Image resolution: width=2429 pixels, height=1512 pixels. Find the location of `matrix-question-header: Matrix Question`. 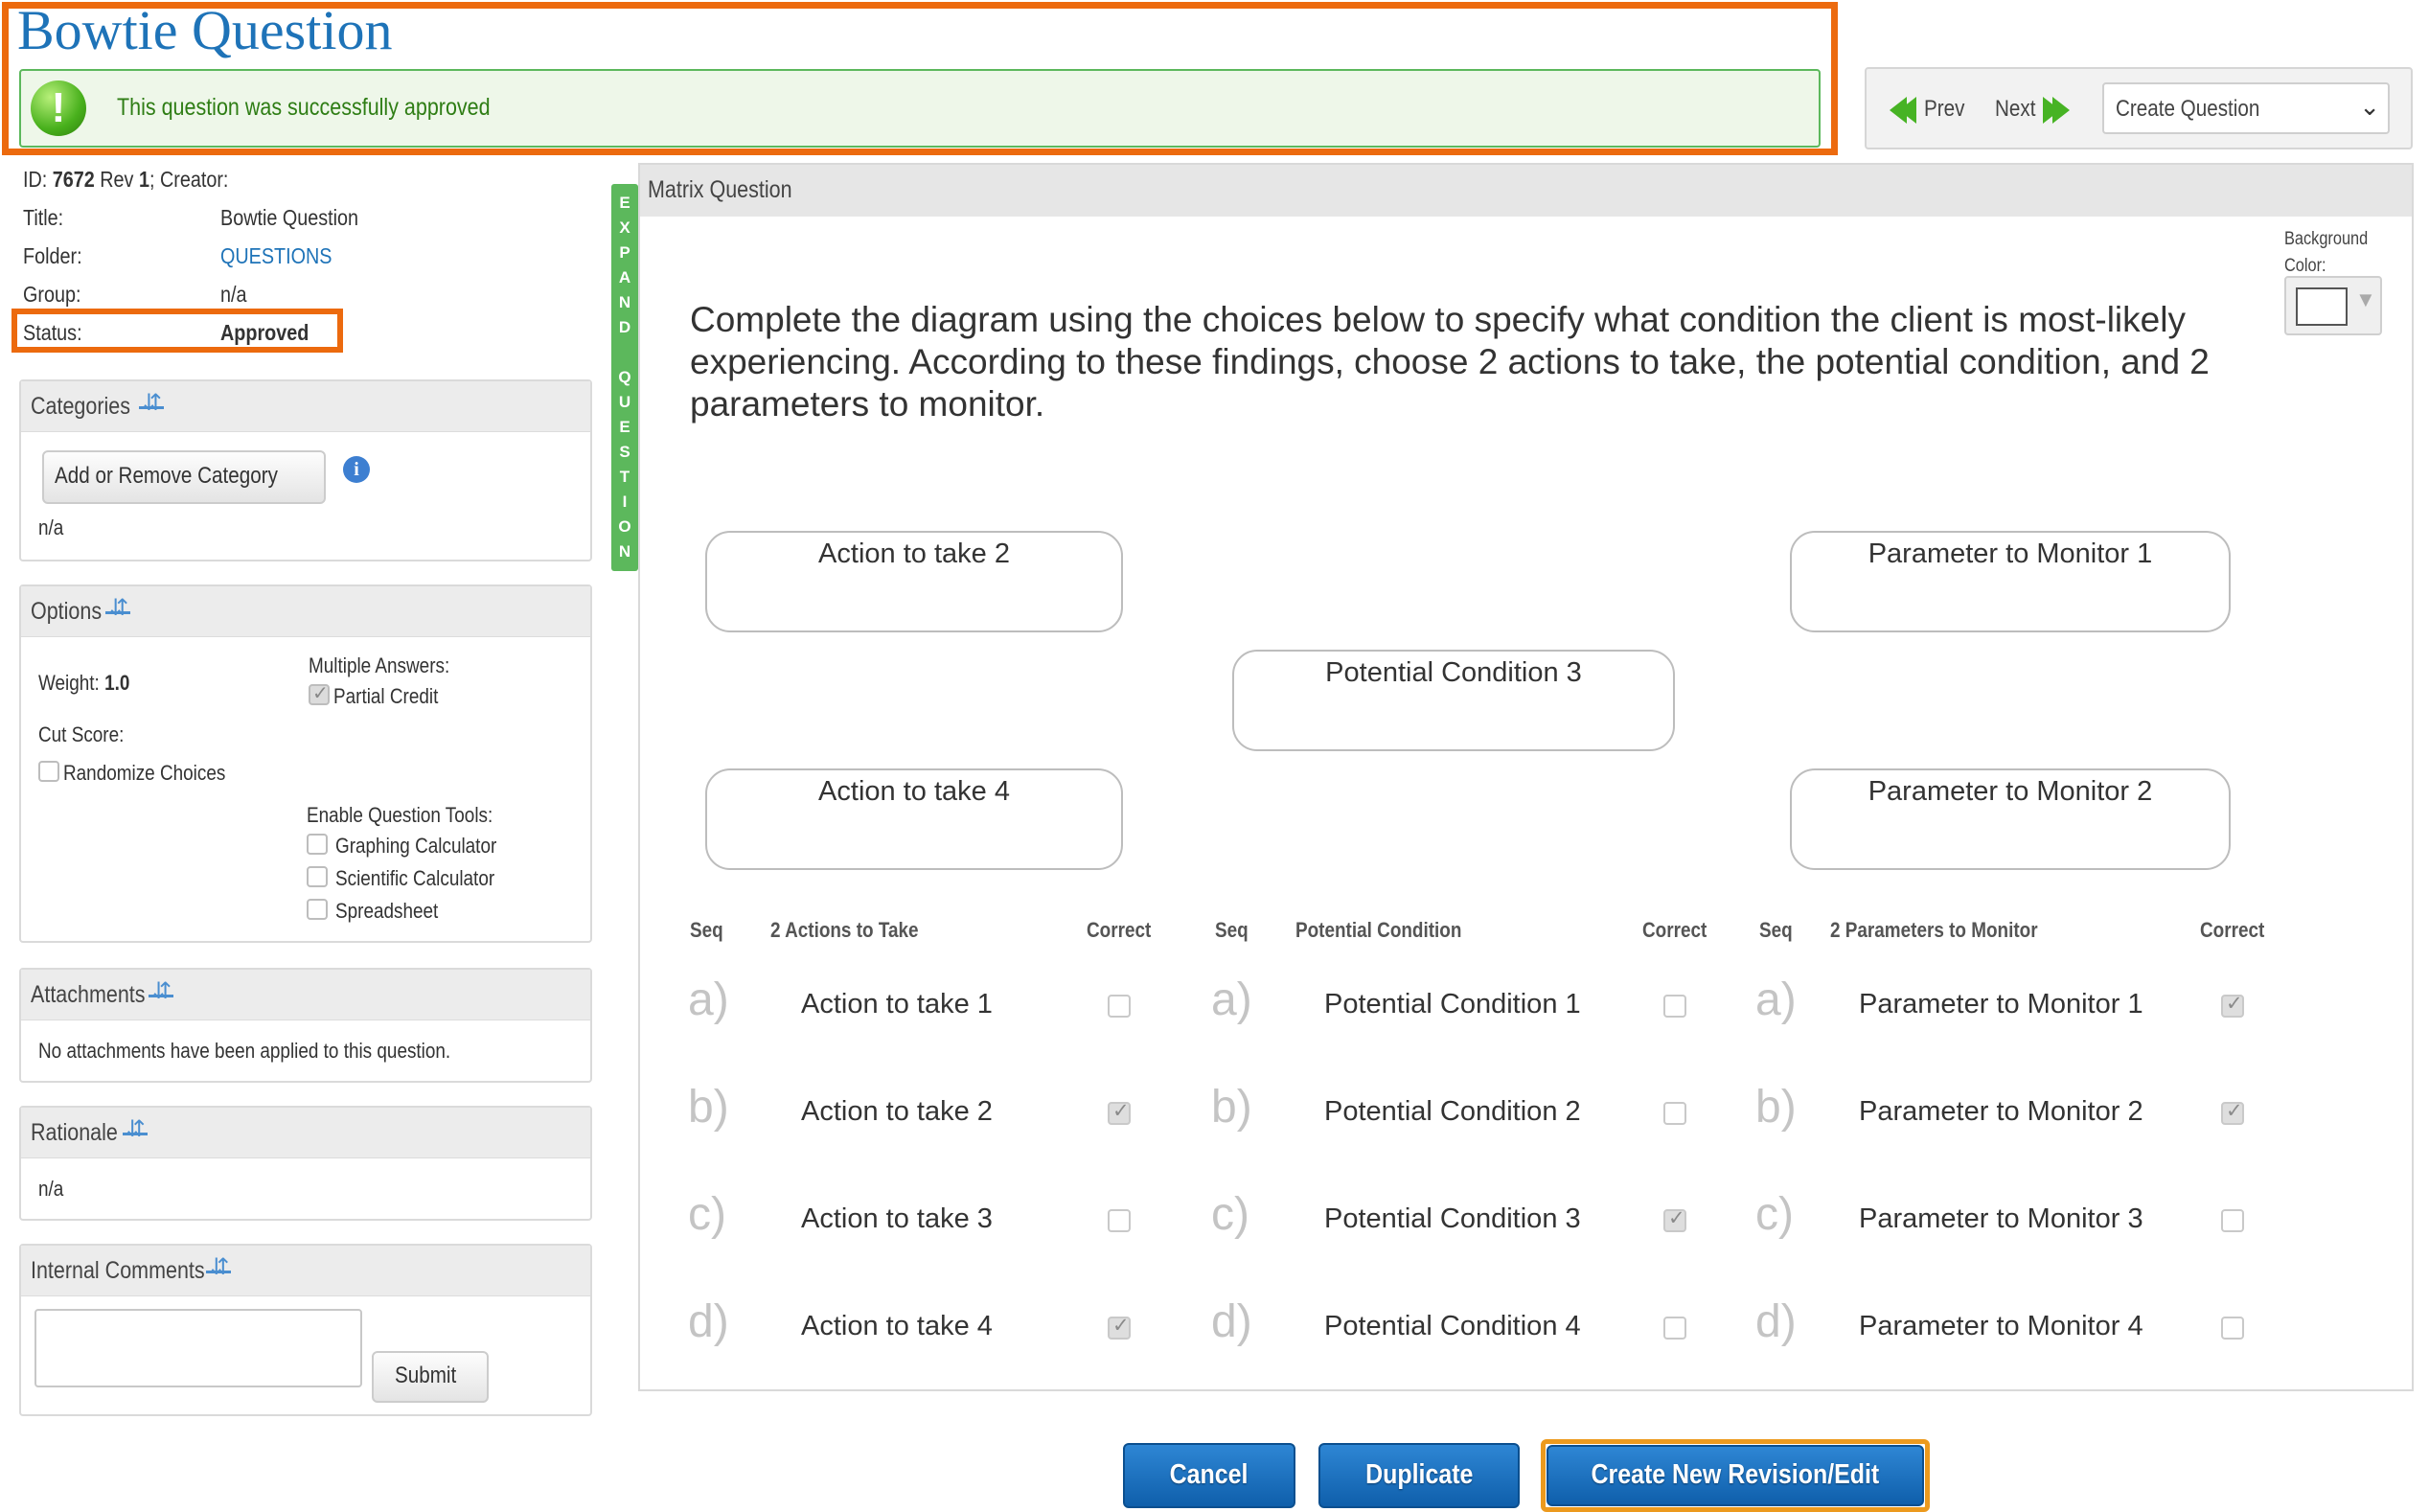

matrix-question-header: Matrix Question is located at coordinates (1526, 191).